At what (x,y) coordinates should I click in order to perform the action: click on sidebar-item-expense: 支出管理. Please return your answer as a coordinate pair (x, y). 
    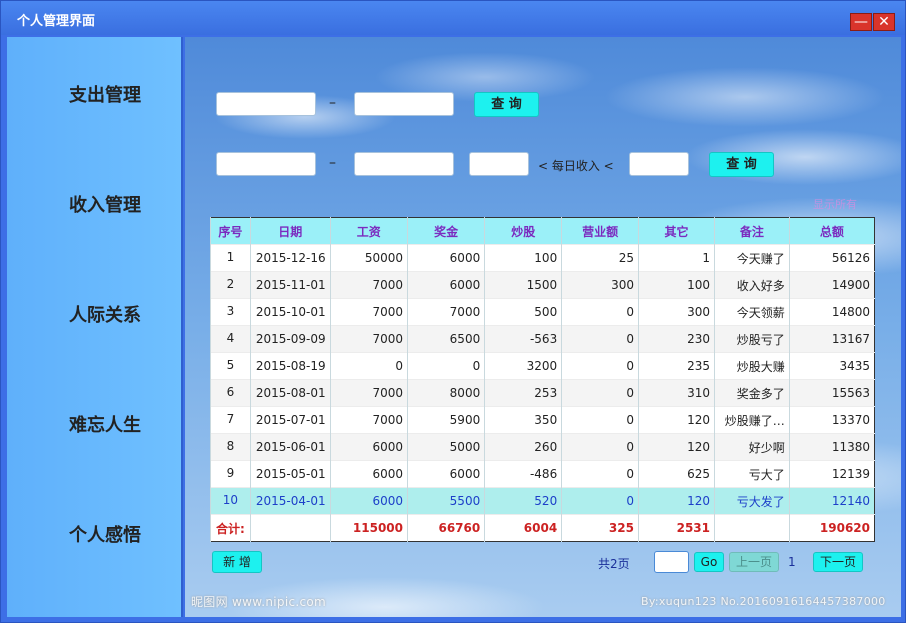
    Looking at the image, I should click on (105, 94).